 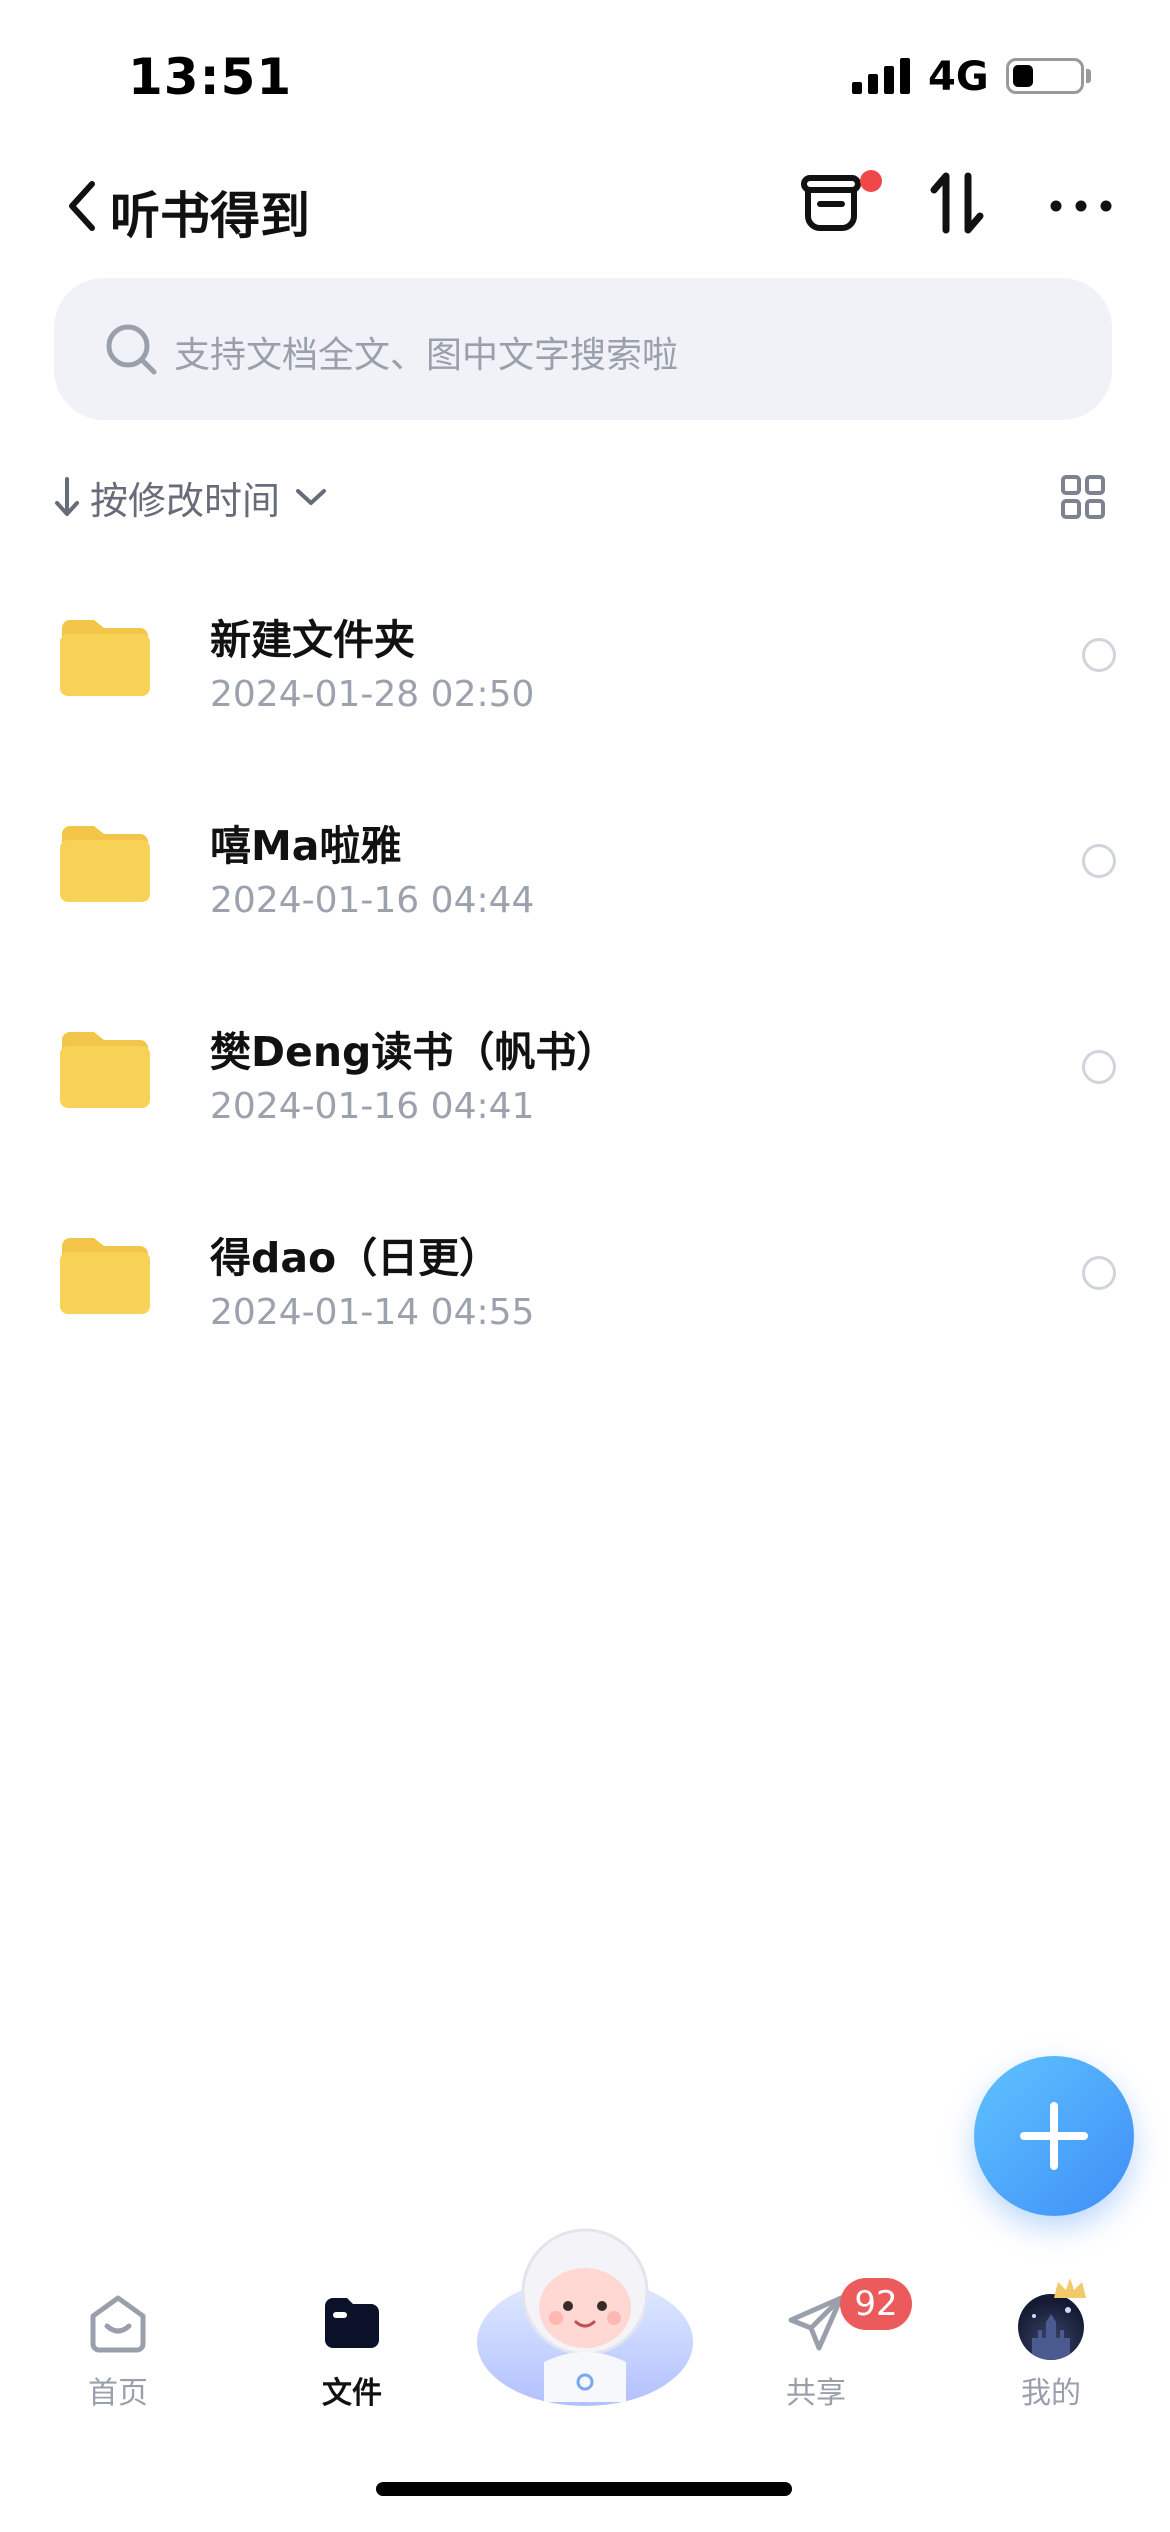 What do you see at coordinates (831, 203) in the screenshot?
I see `transfer-box-icon` at bounding box center [831, 203].